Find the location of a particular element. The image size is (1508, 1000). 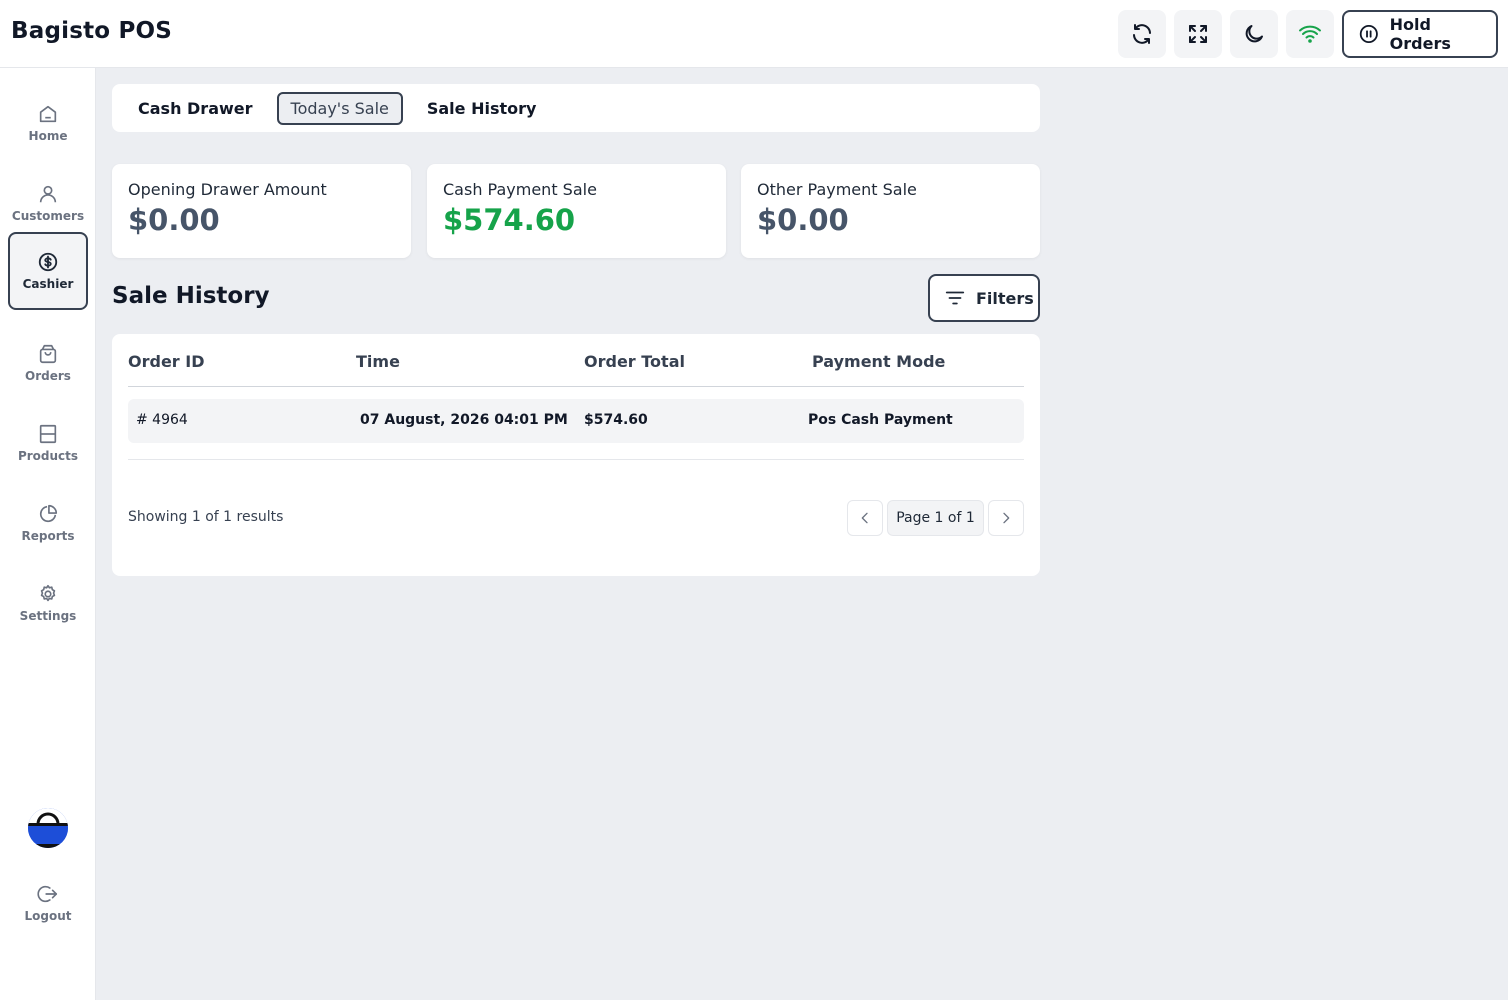

hold-orders-button: Hold Orders is located at coordinates (1420, 34).